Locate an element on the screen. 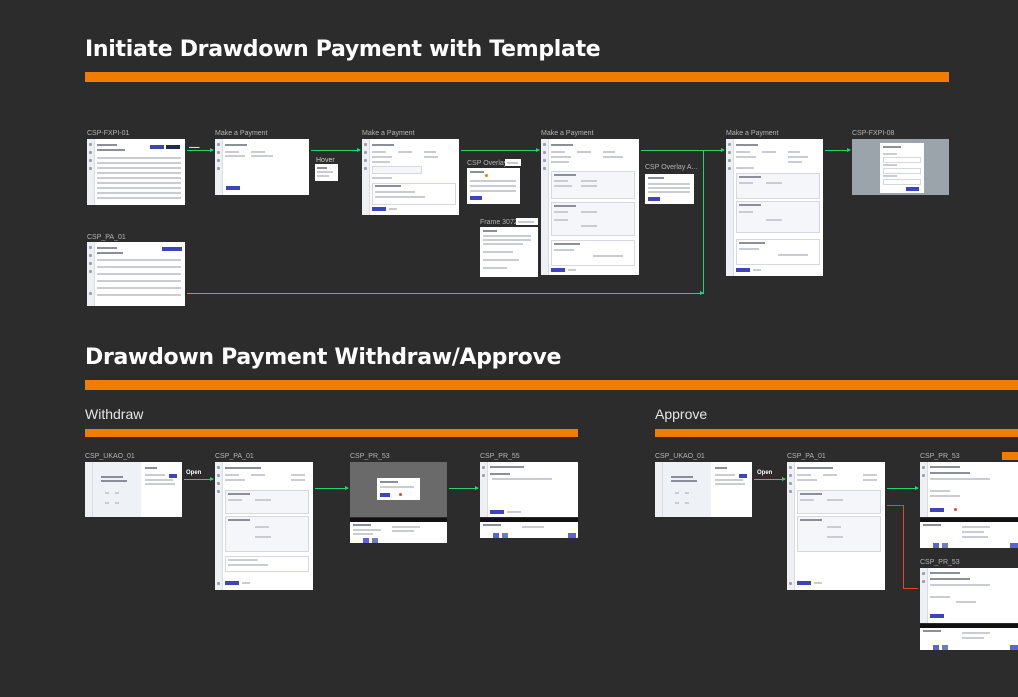 This screenshot has width=1018, height=697. subsection-divider-approve is located at coordinates (836, 433).